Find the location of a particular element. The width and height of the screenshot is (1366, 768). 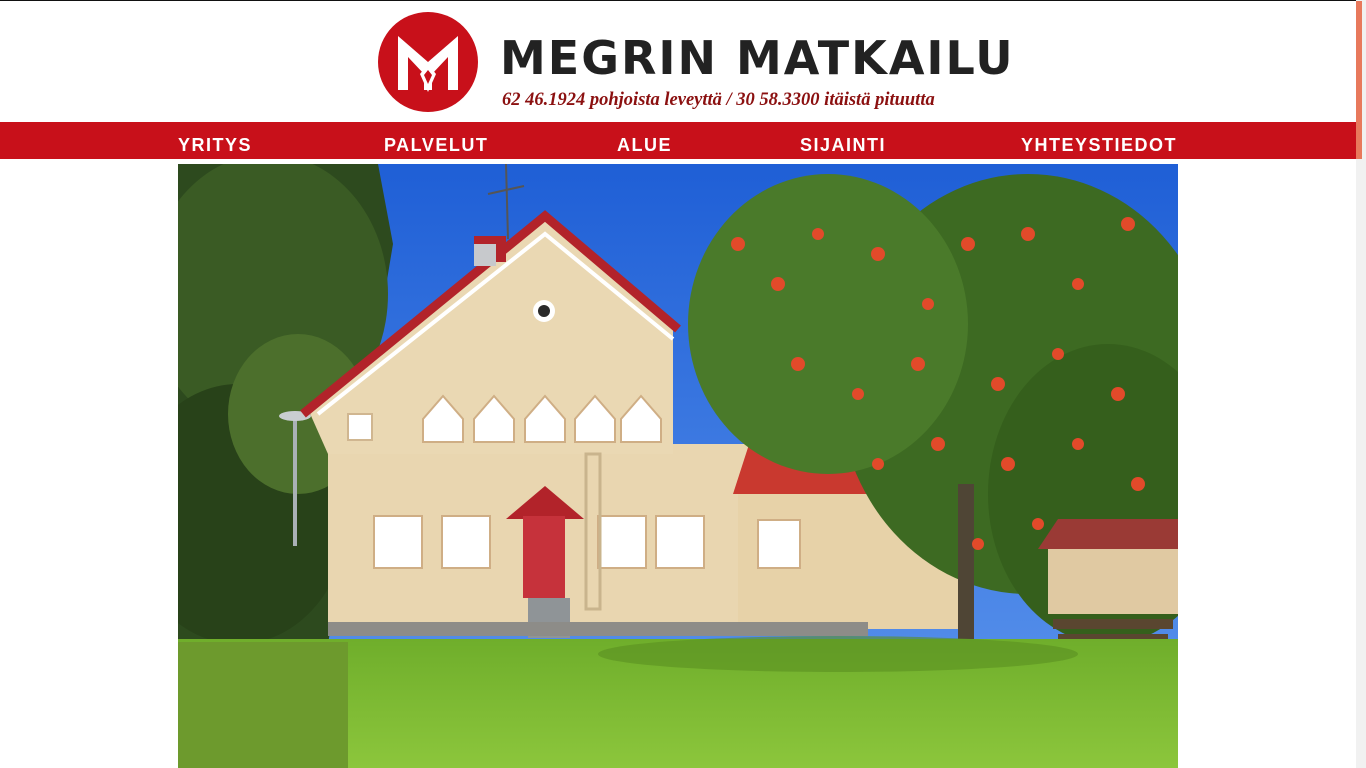

m-monogram-logo is located at coordinates (428, 62).